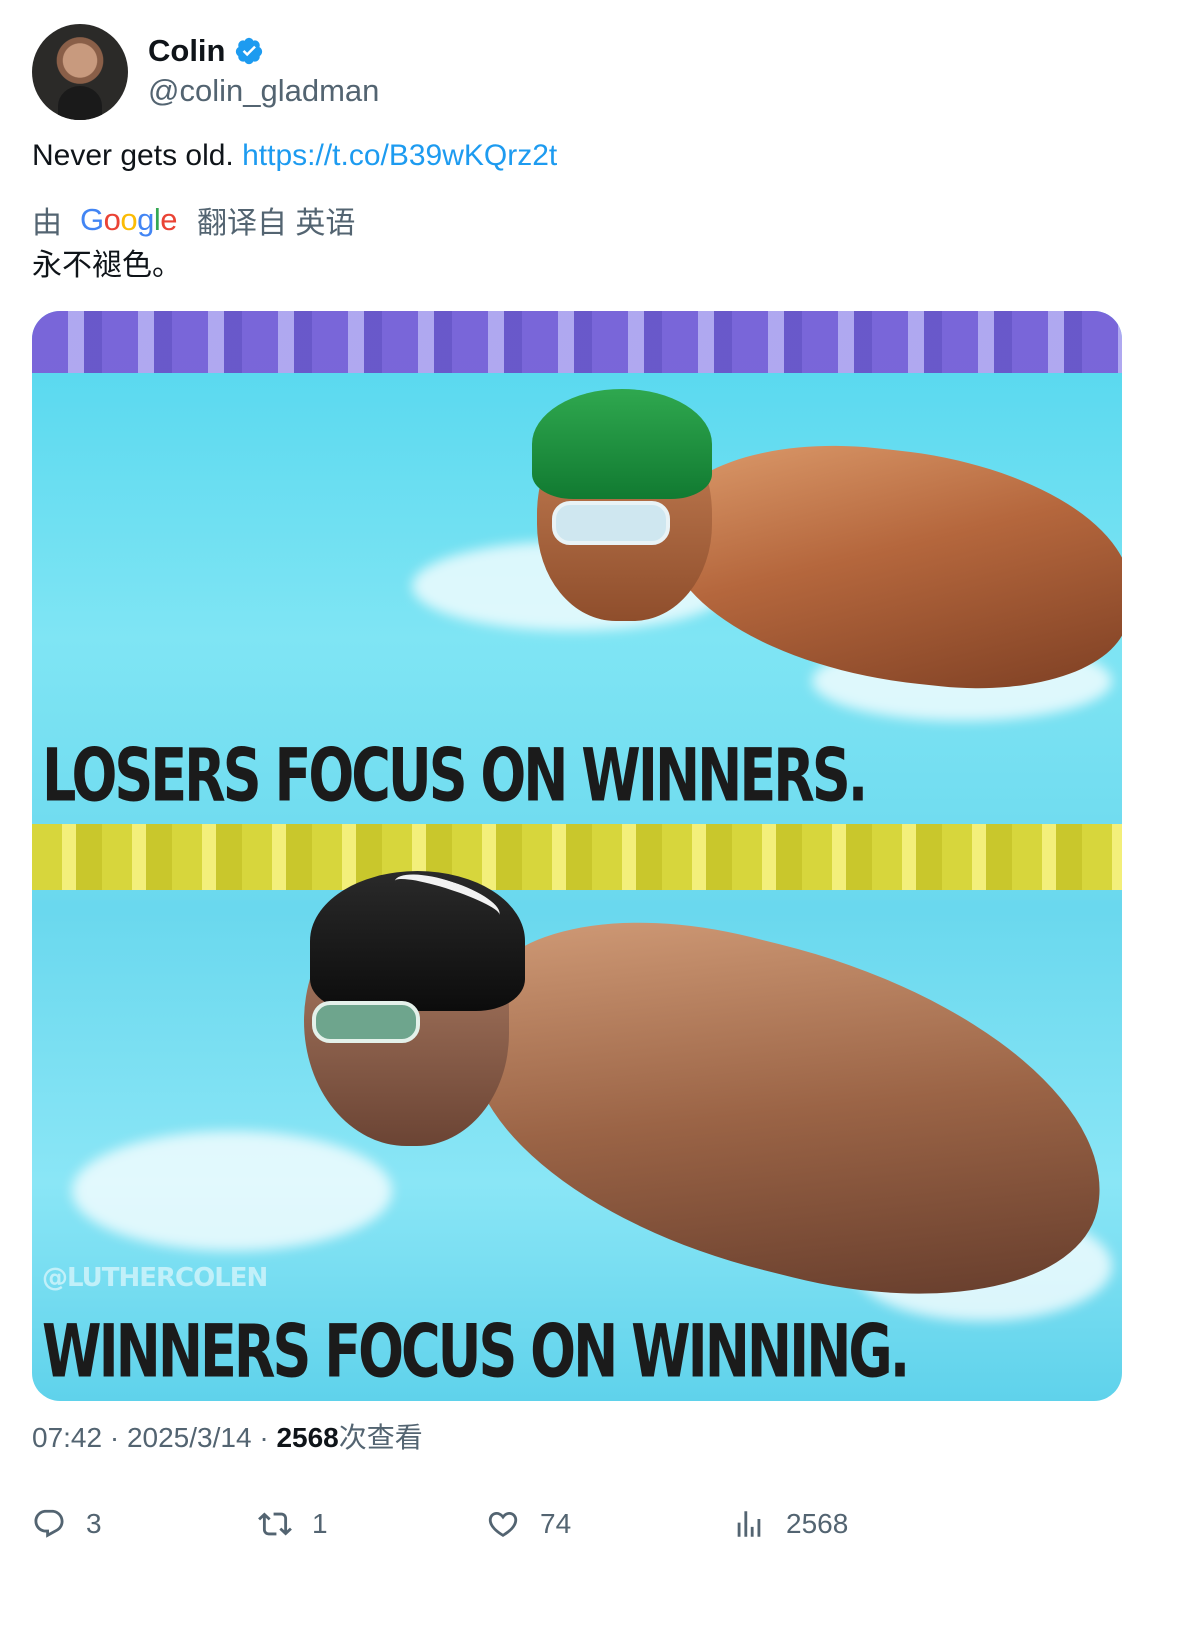  I want to click on analytics-icon, so click(749, 1524).